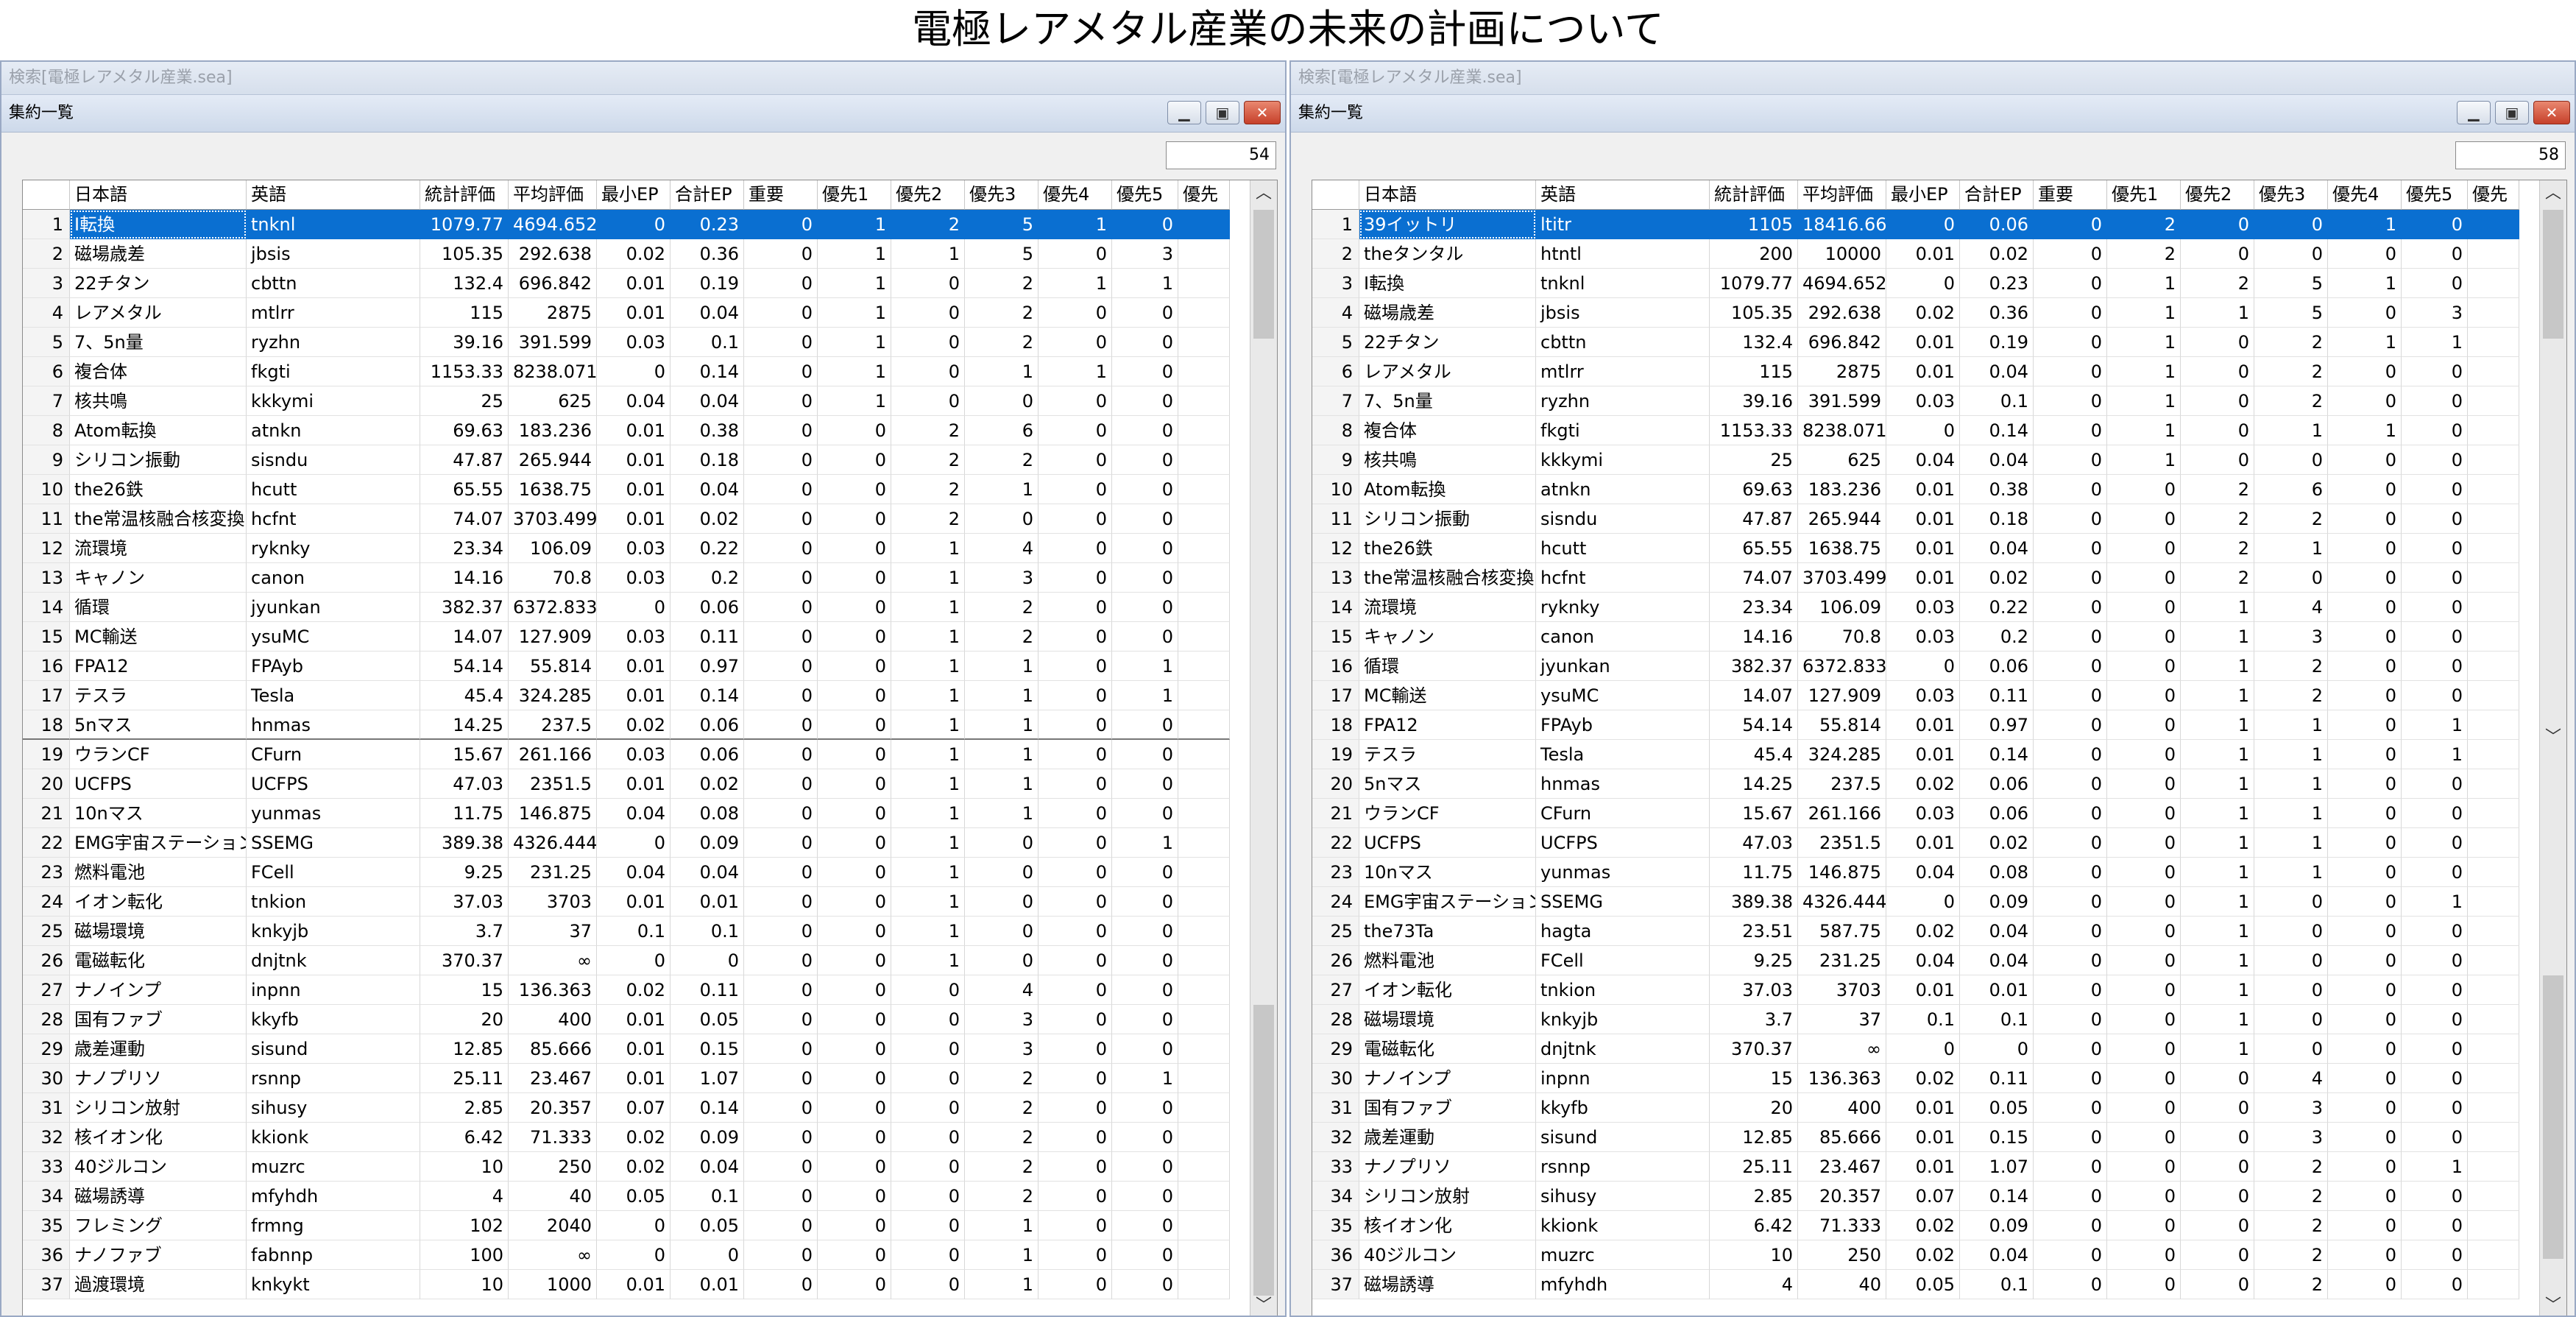 The height and width of the screenshot is (1317, 2576). What do you see at coordinates (2435, 313) in the screenshot?
I see `priority-5-cell: 3` at bounding box center [2435, 313].